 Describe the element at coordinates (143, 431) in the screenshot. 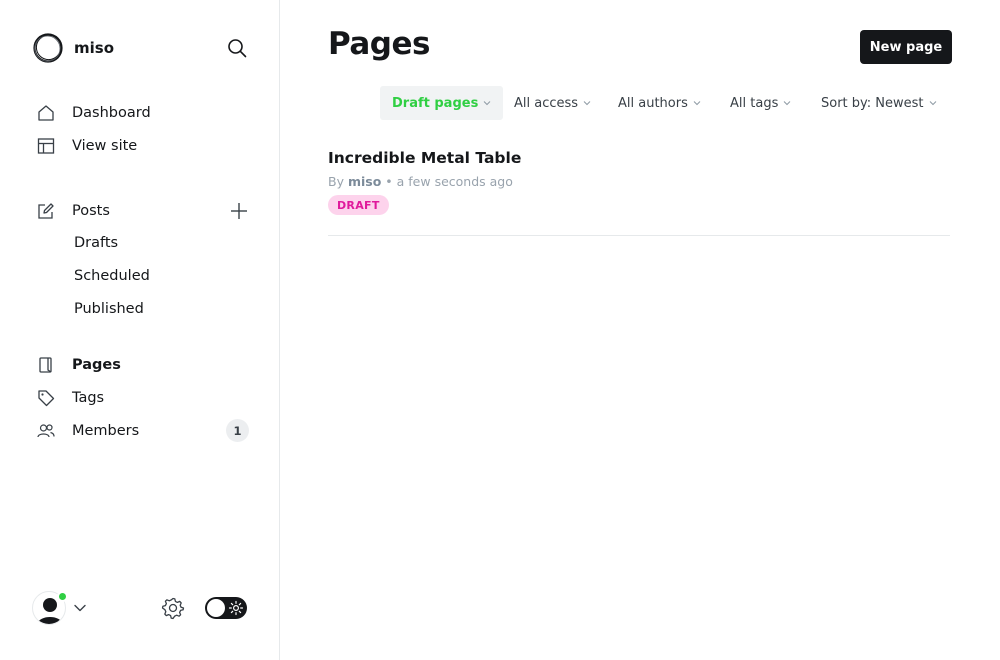

I see `sidebar-item-members: Members` at that location.